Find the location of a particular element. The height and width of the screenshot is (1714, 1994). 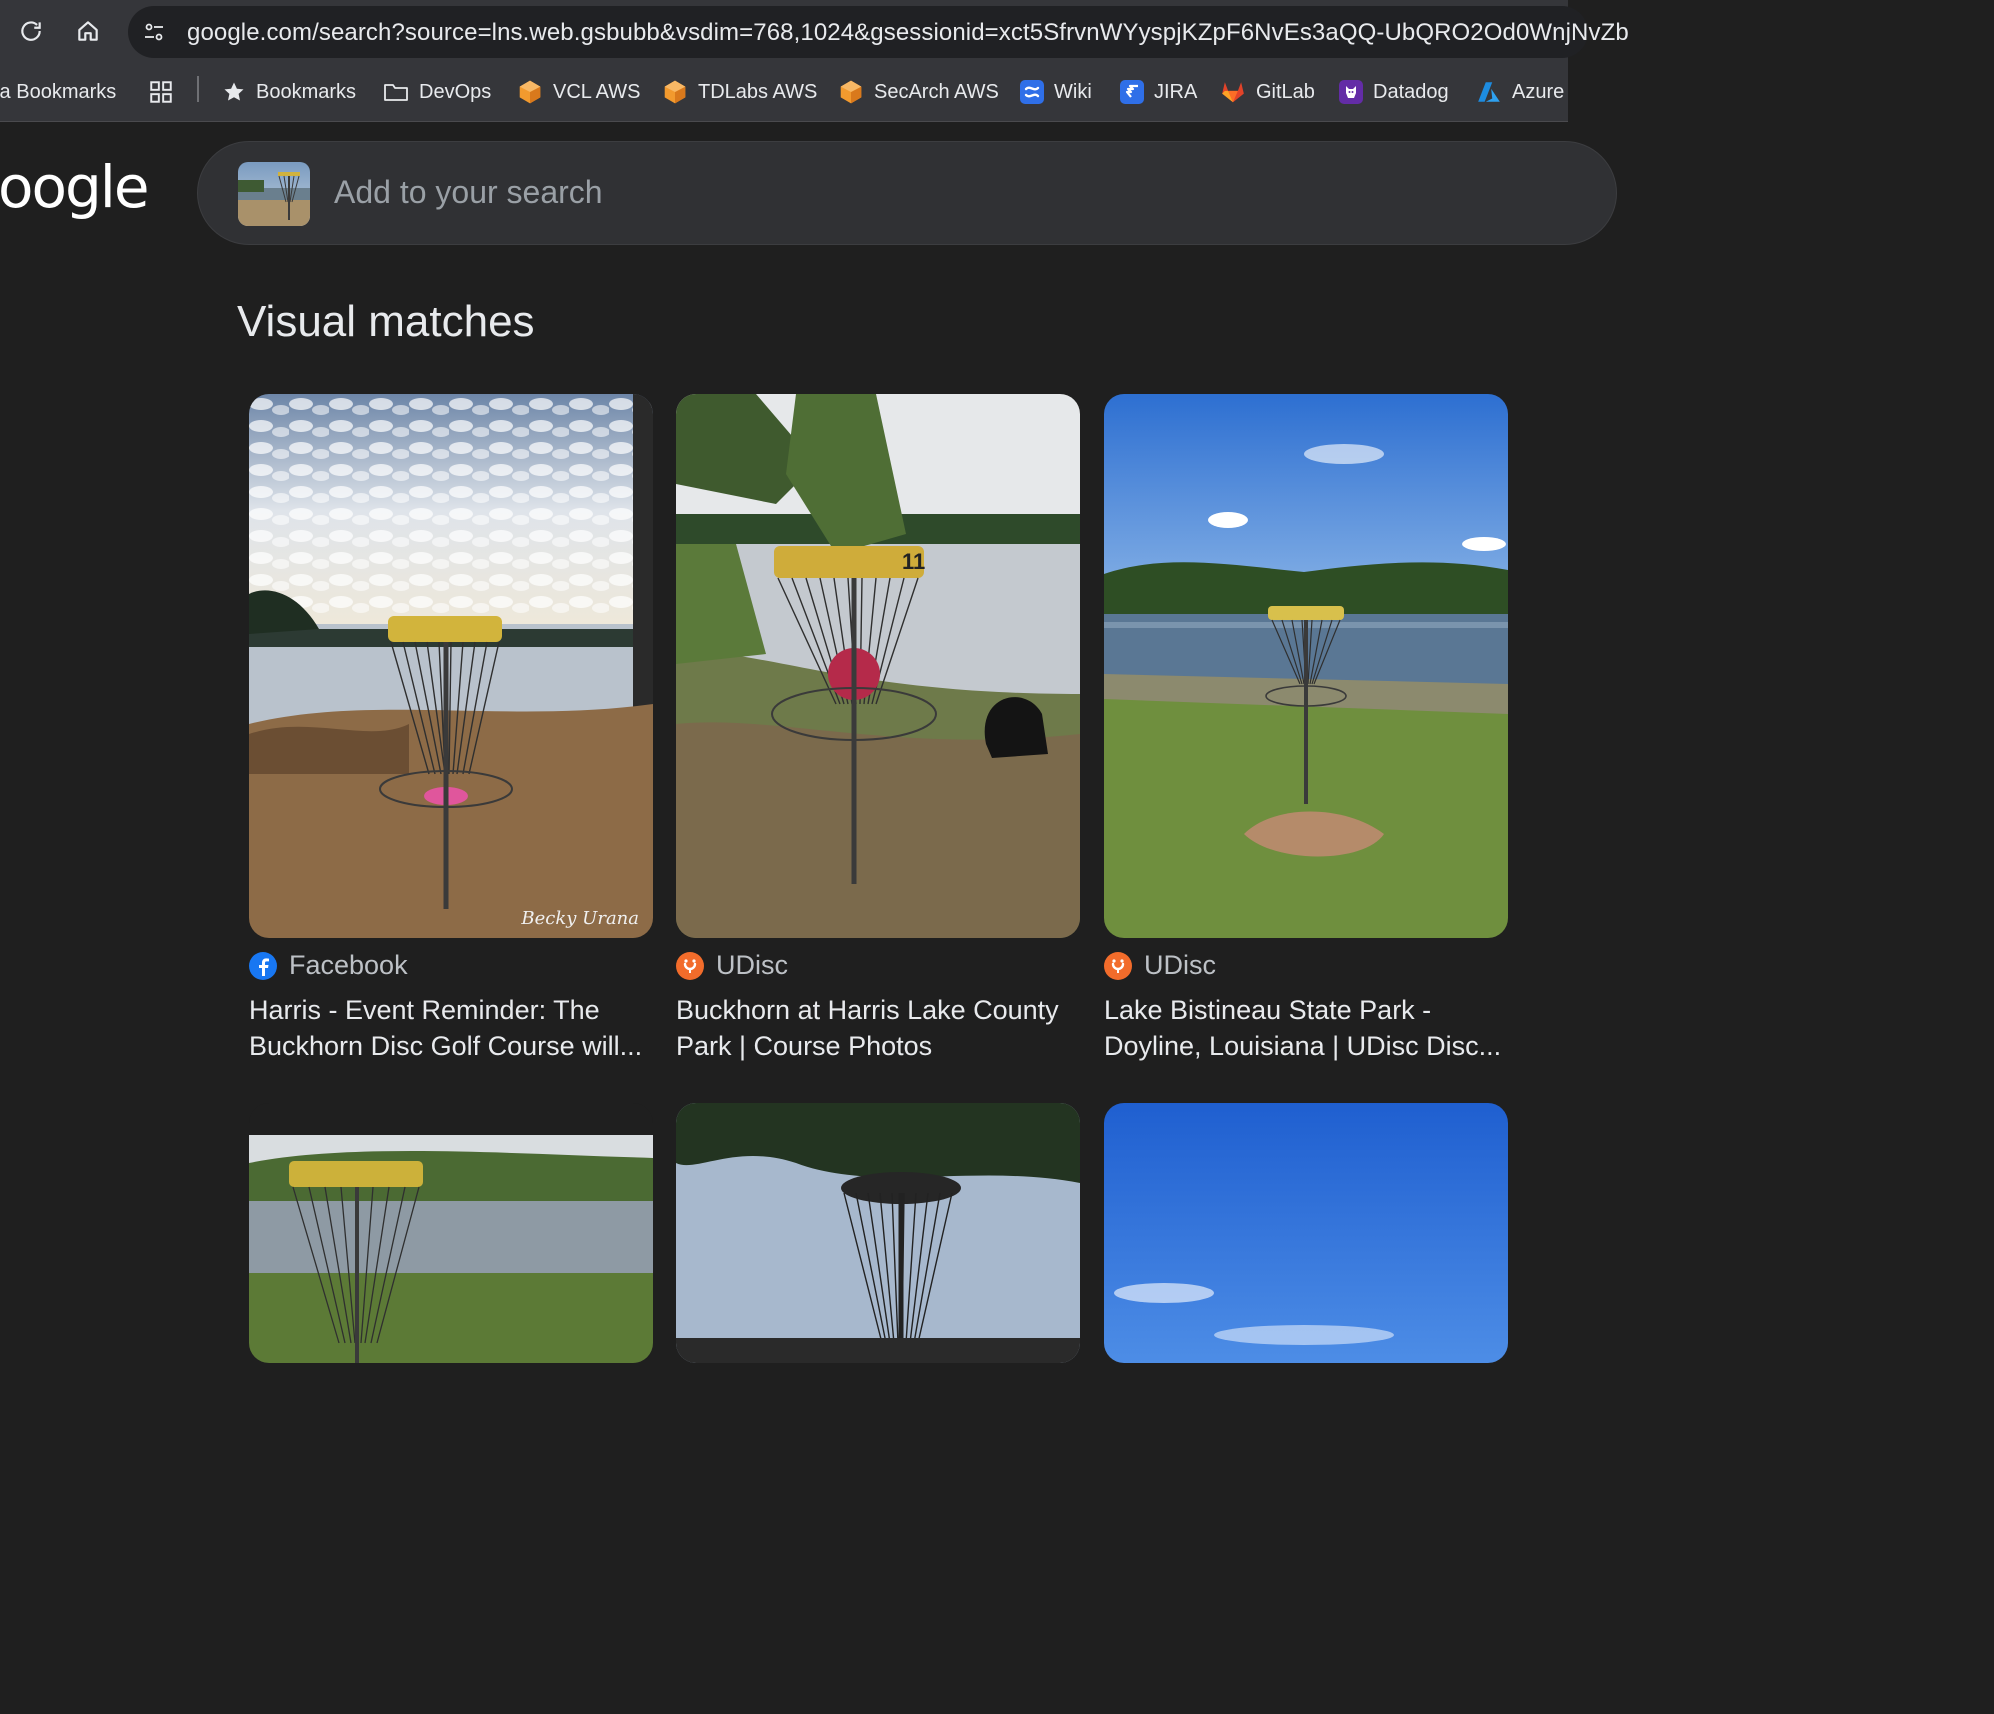

bookmarks-divider is located at coordinates (198, 89).